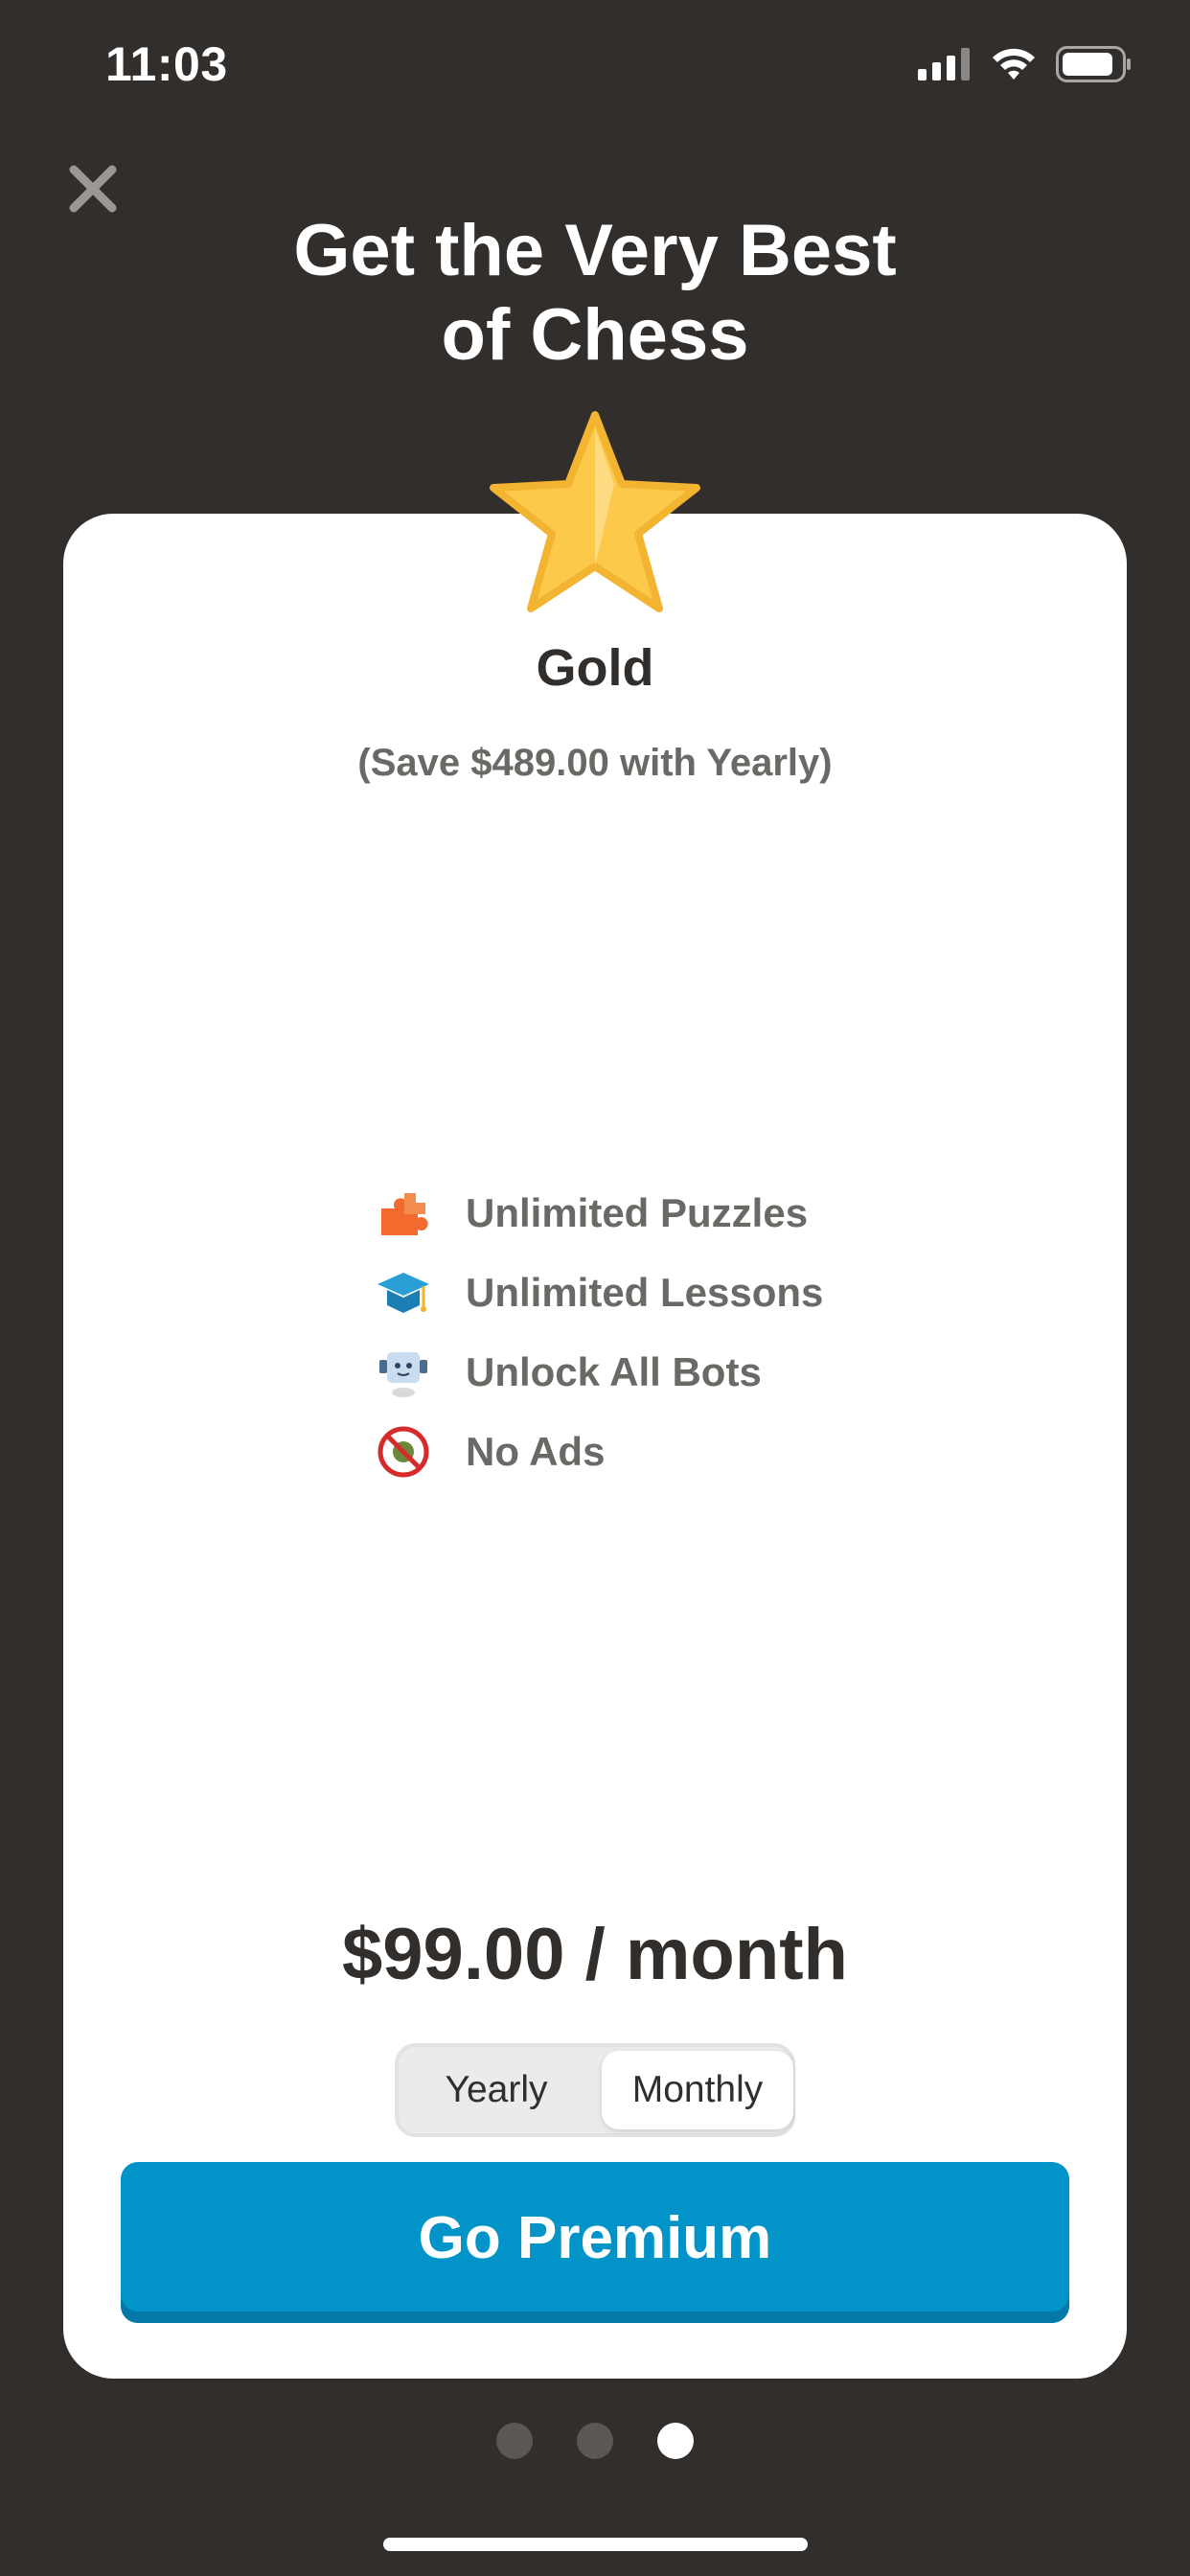  Describe the element at coordinates (595, 67) in the screenshot. I see `status-bar: 11:03` at that location.